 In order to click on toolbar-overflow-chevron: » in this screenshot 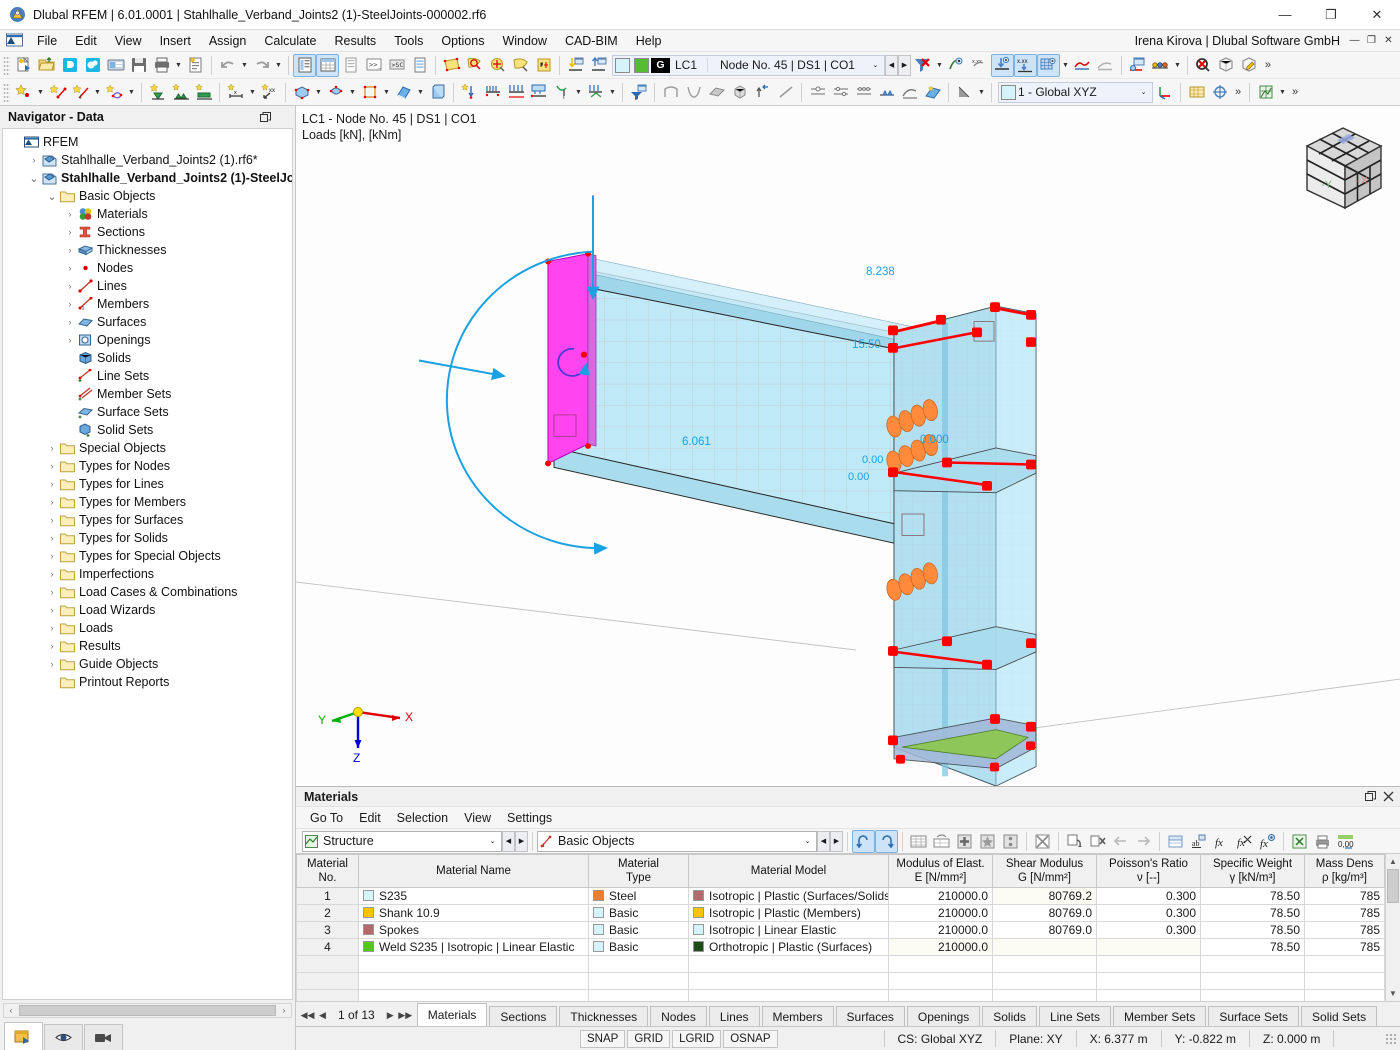, I will do `click(1268, 65)`.